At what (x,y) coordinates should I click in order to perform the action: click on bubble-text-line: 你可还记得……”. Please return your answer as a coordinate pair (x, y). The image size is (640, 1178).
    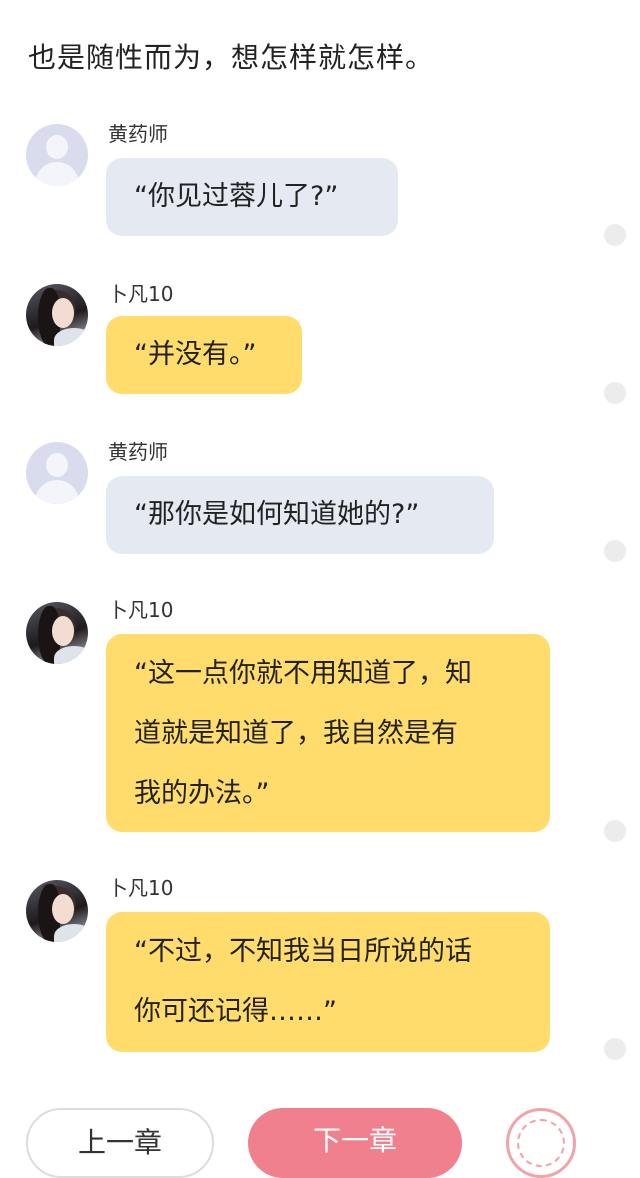
    Looking at the image, I should click on (235, 1011).